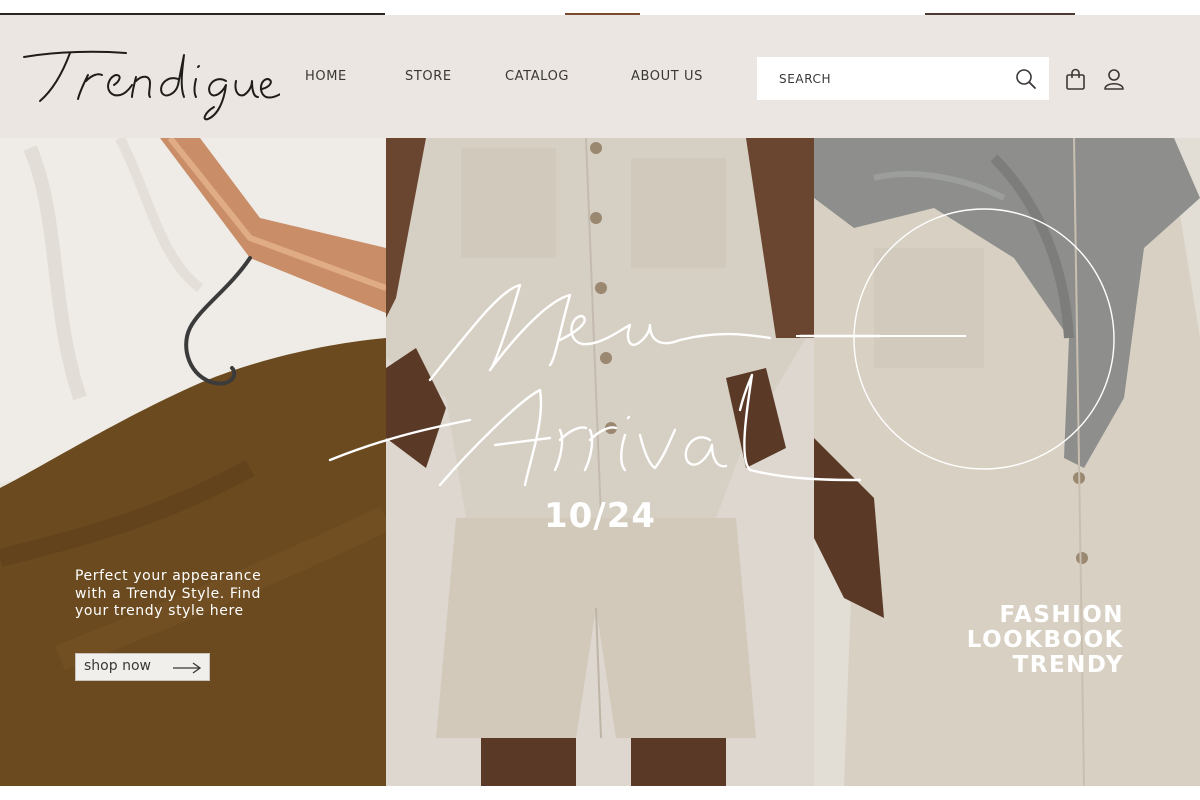  What do you see at coordinates (537, 76) in the screenshot?
I see `nav-catalog: CATALOG` at bounding box center [537, 76].